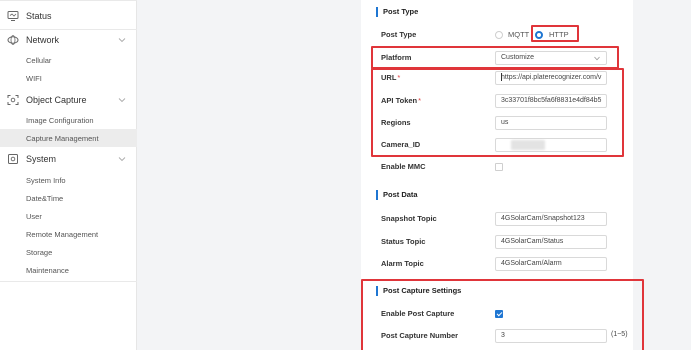 The width and height of the screenshot is (691, 350). Describe the element at coordinates (539, 35) in the screenshot. I see `radio-http` at that location.